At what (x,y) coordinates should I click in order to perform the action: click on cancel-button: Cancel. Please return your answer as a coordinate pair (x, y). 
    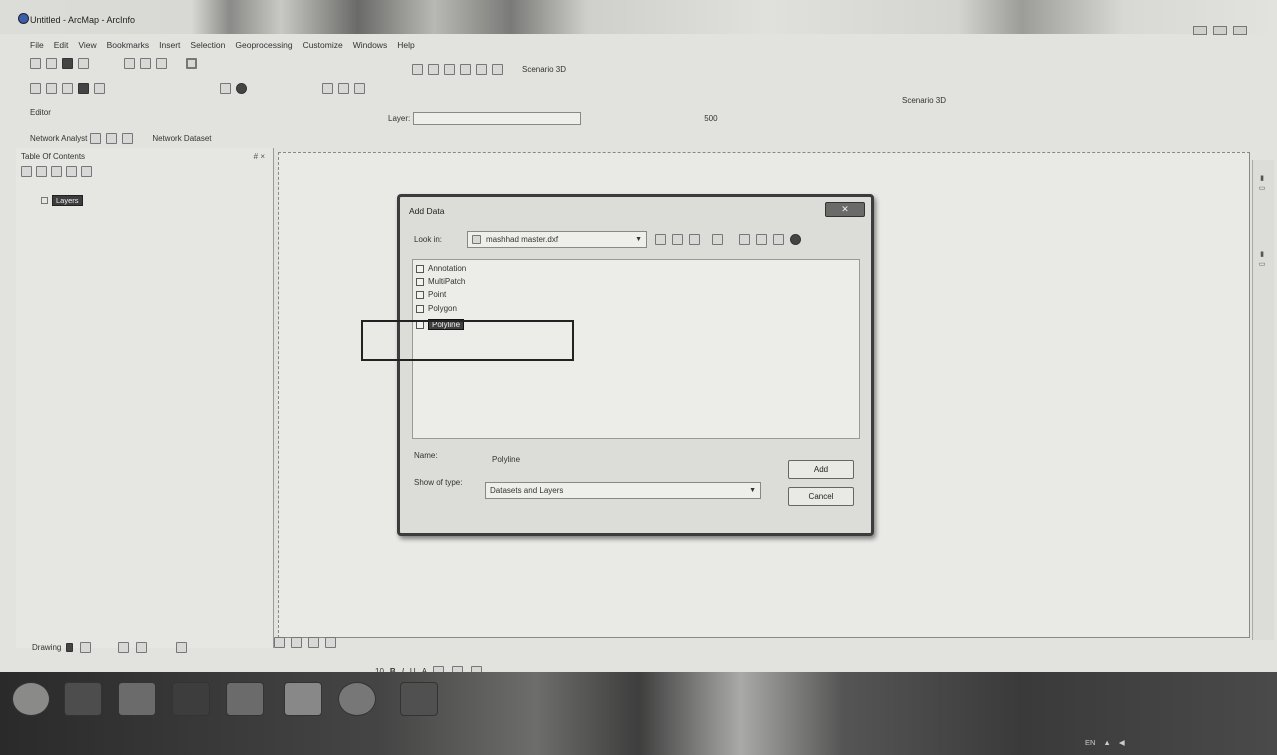
    Looking at the image, I should click on (821, 496).